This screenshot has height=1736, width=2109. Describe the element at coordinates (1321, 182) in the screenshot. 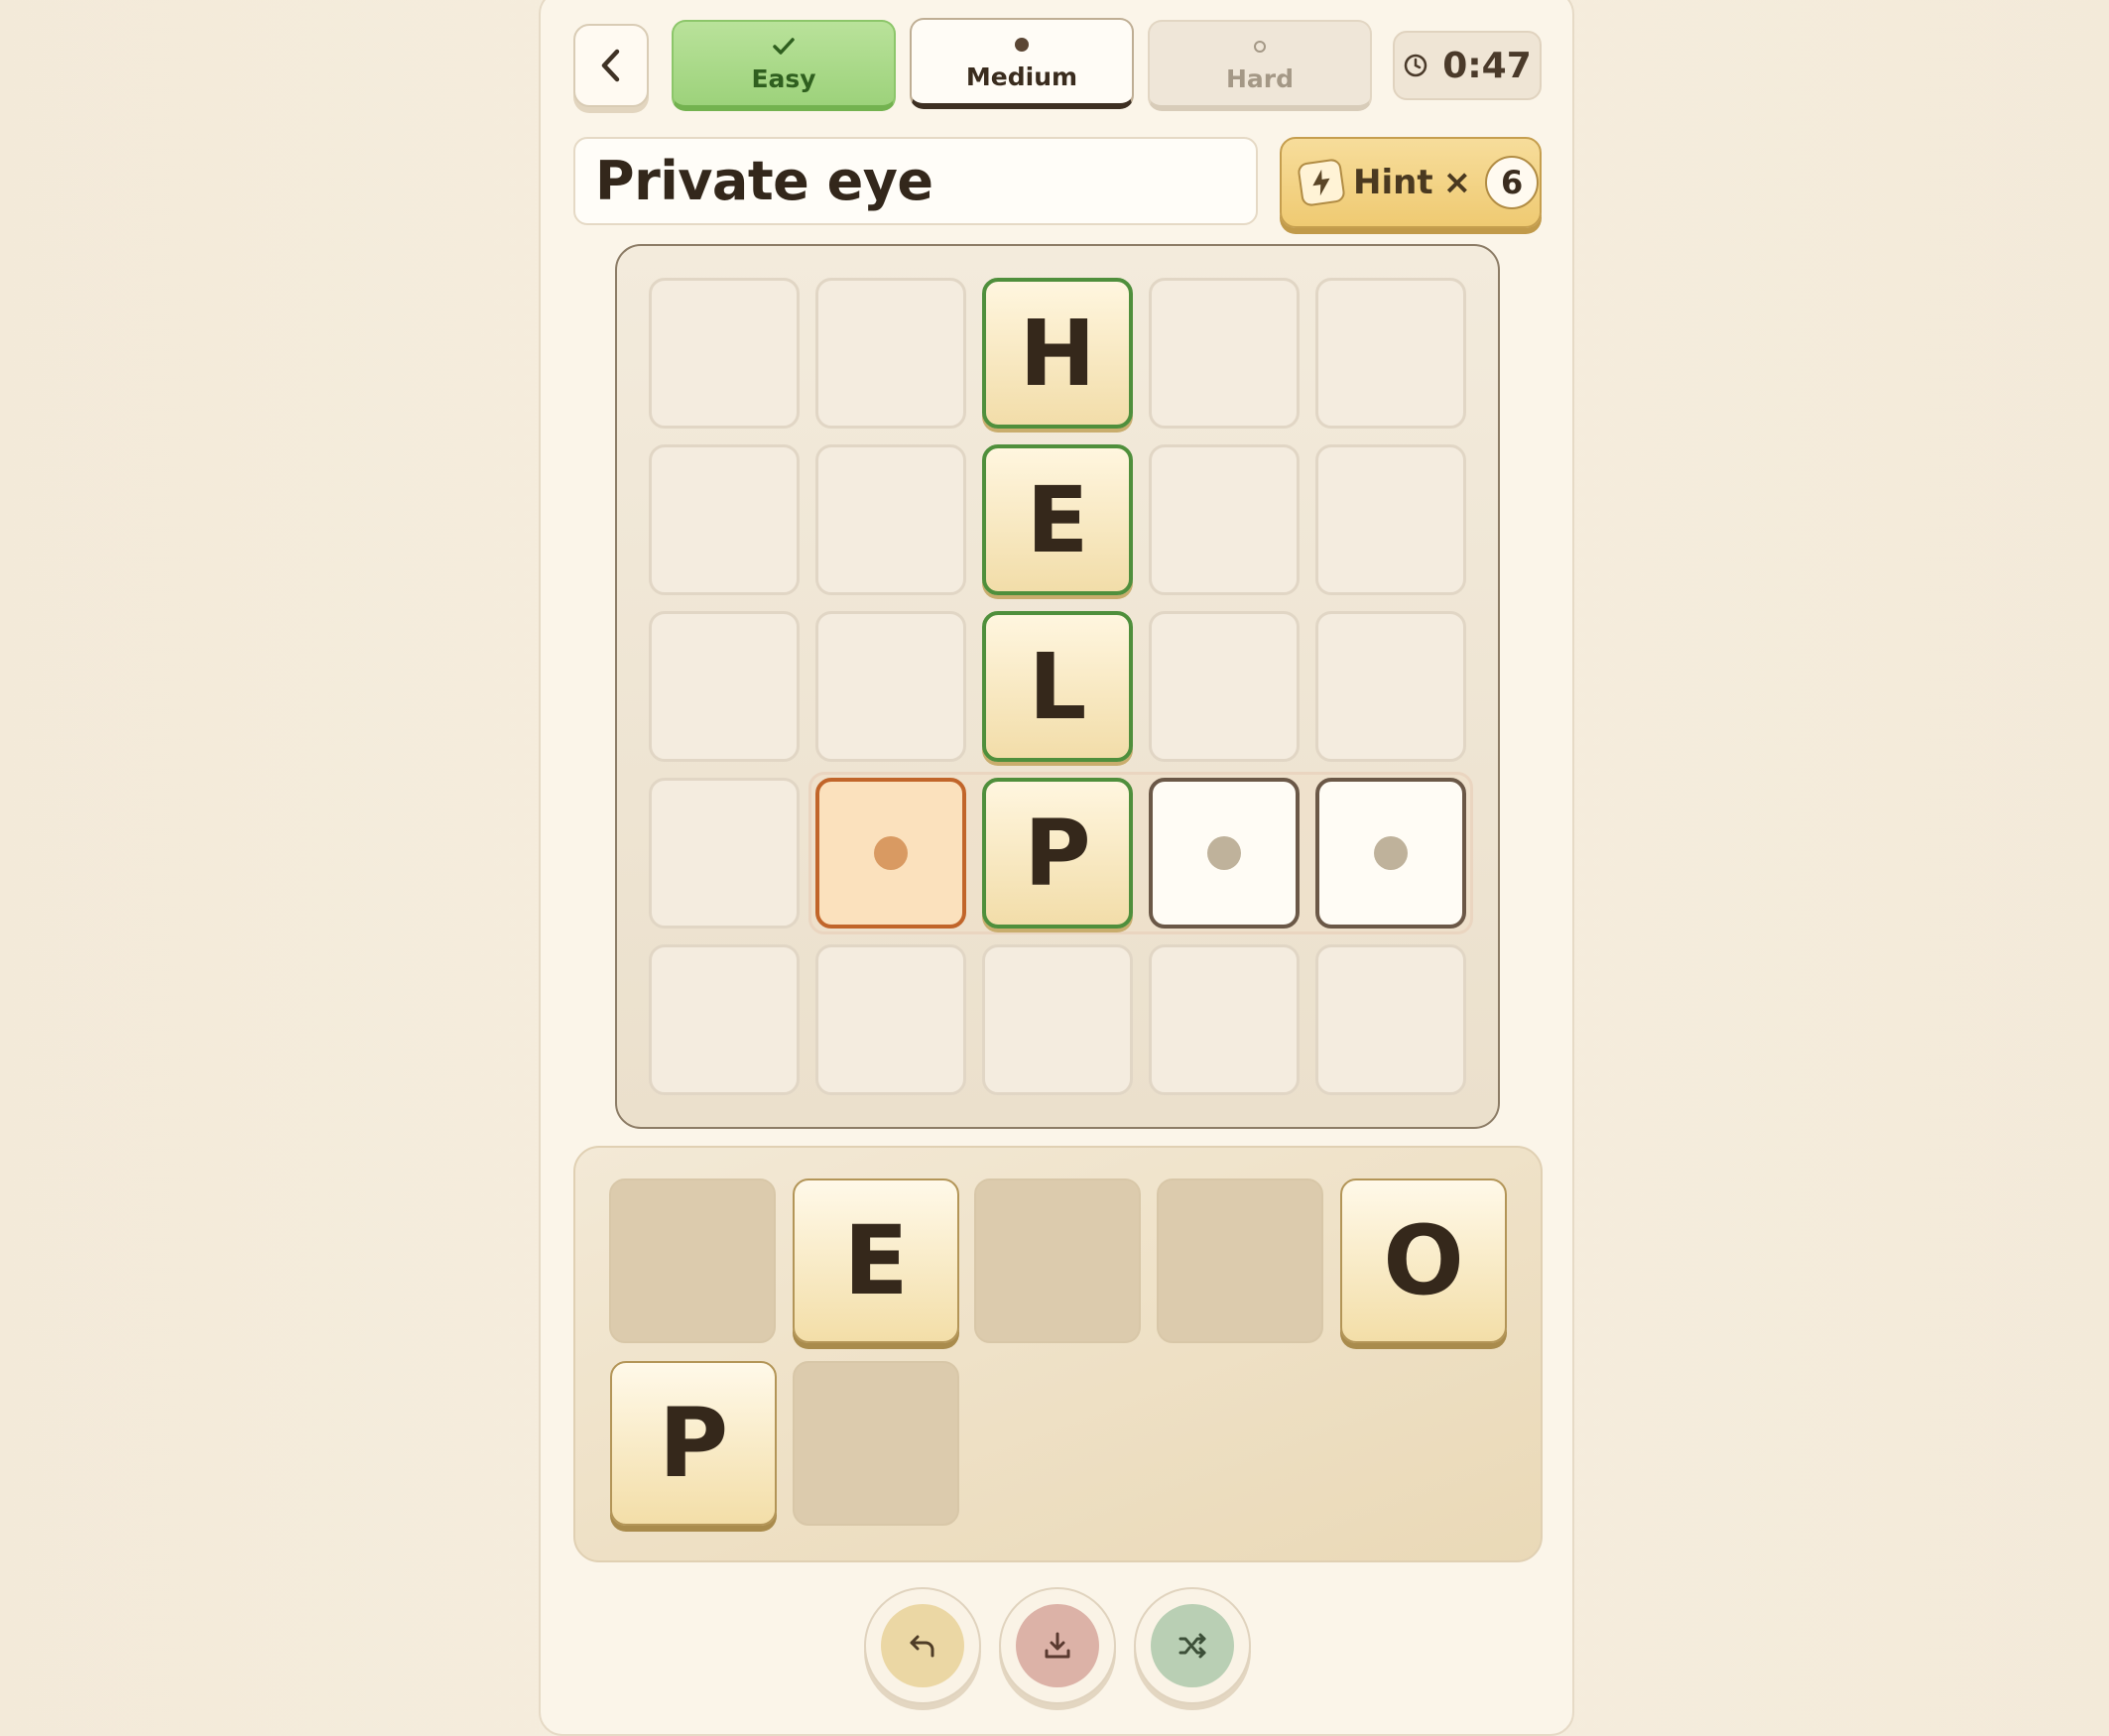

I see `lightning-icon` at that location.